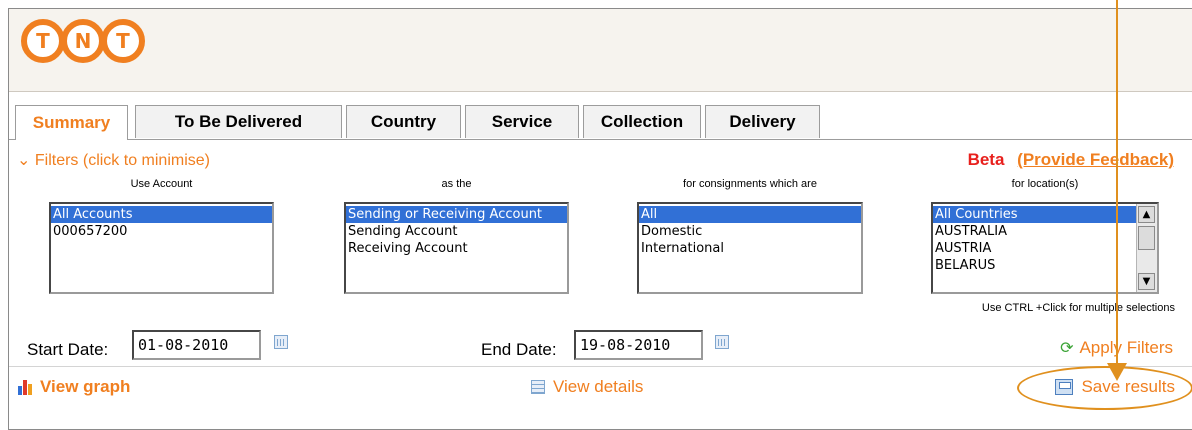 This screenshot has width=1192, height=430. What do you see at coordinates (238, 121) in the screenshot?
I see `tab-to-be-delivered: To Be Delivered` at bounding box center [238, 121].